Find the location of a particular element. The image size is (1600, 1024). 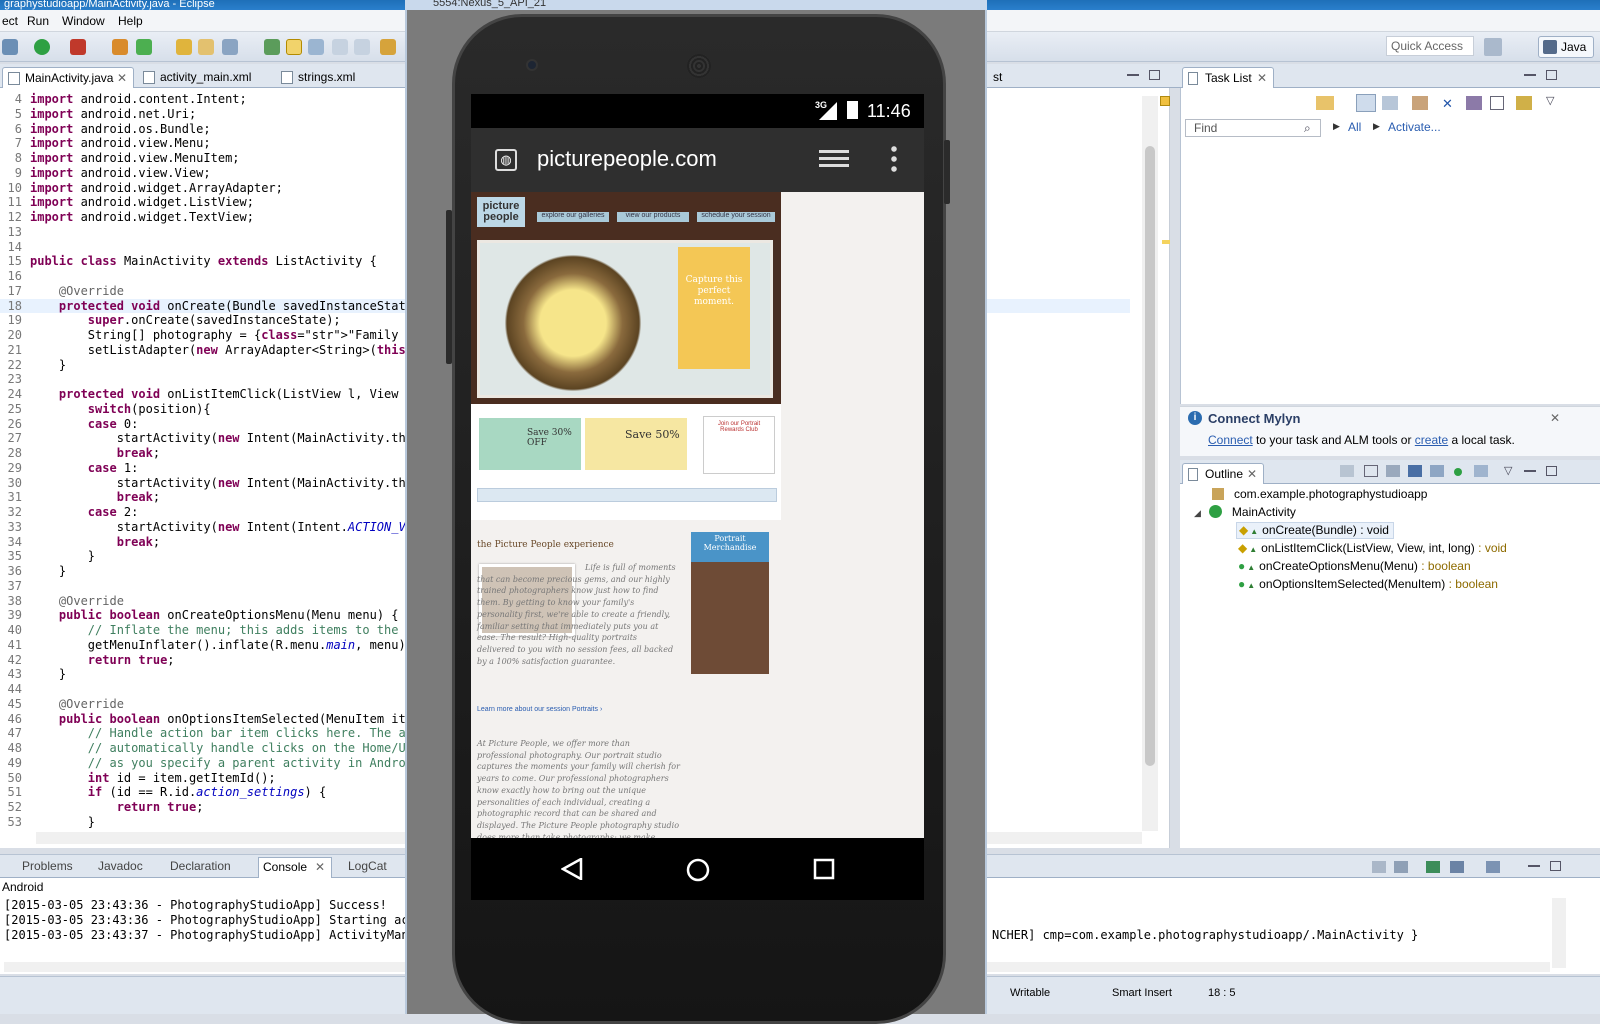

hide-fields-icon is located at coordinates (1415, 471).